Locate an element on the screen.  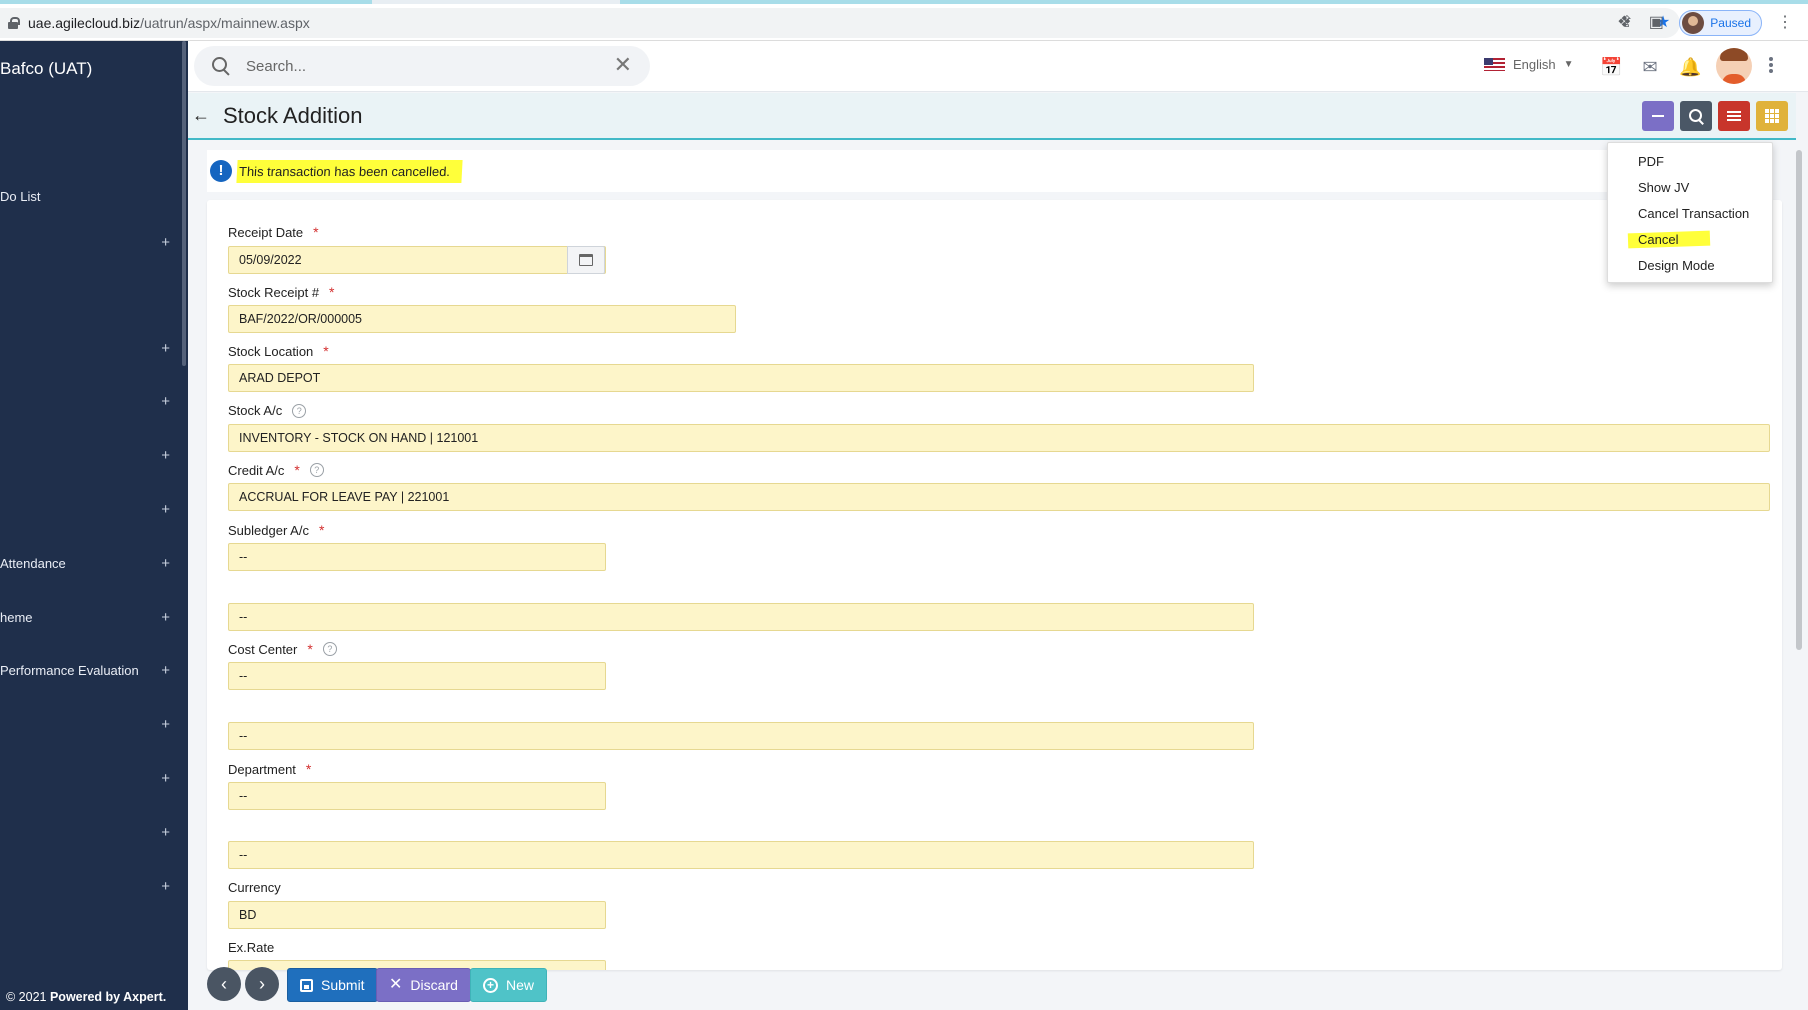
clear-search-icon: ✕ is located at coordinates (623, 65).